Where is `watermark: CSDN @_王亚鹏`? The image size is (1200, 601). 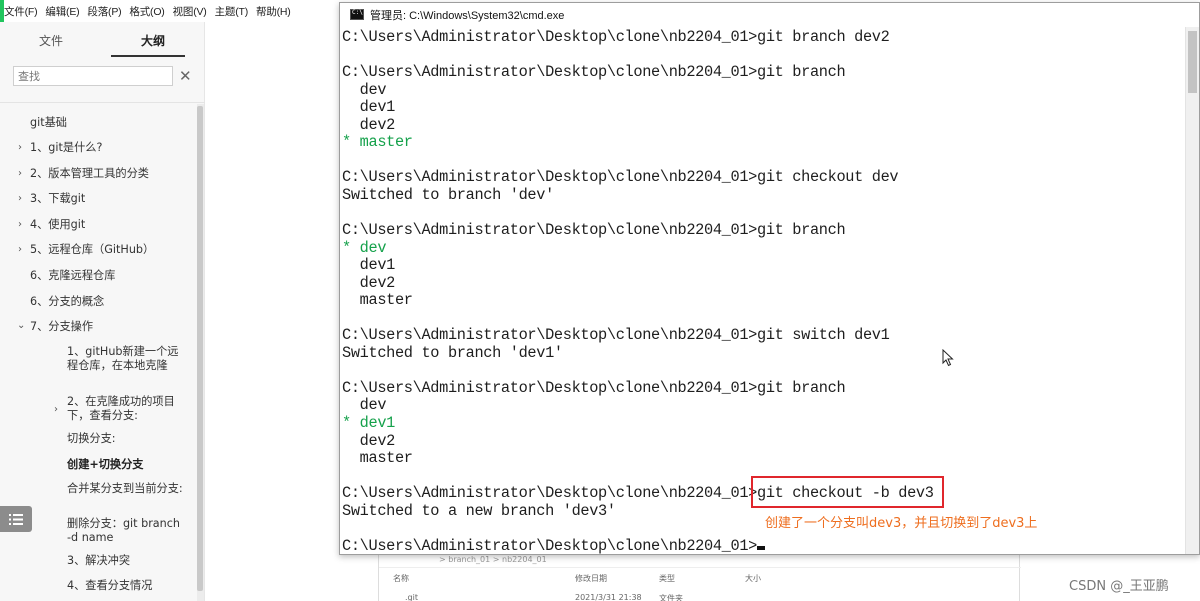 watermark: CSDN @_王亚鹏 is located at coordinates (1119, 586).